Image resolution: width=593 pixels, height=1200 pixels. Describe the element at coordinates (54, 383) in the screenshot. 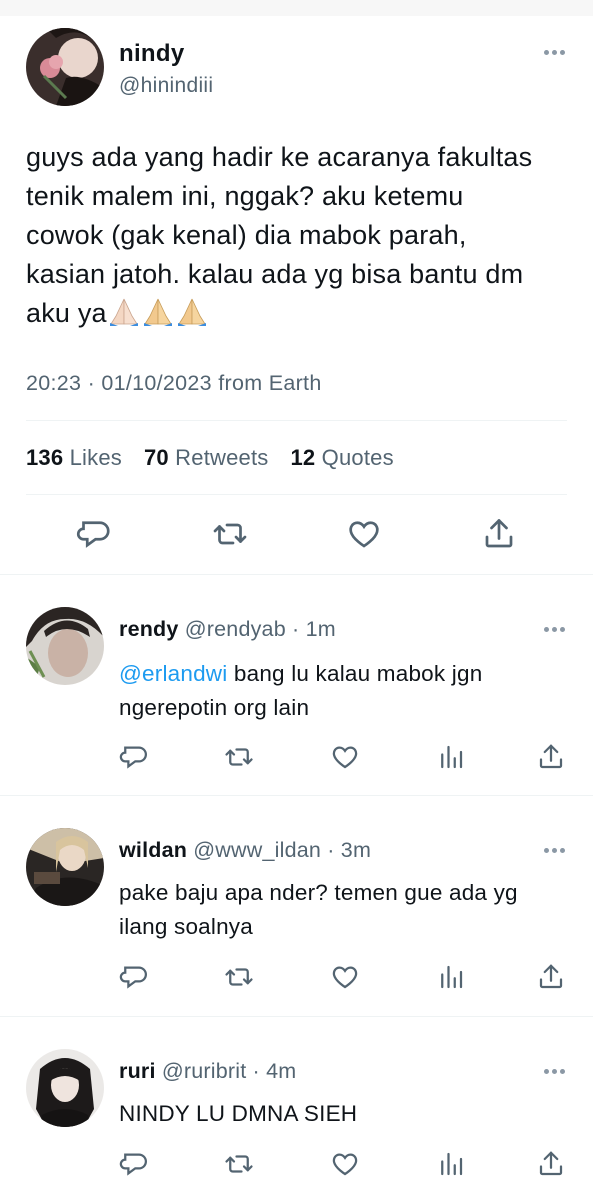

I see `tweet-time: 20:23` at that location.